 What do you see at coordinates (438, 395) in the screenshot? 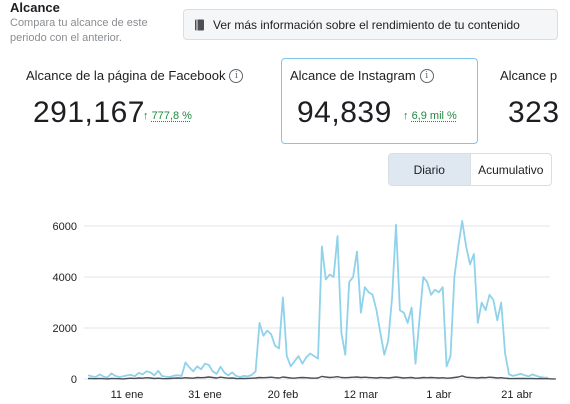
I see `x-tick-label: 1 abr` at bounding box center [438, 395].